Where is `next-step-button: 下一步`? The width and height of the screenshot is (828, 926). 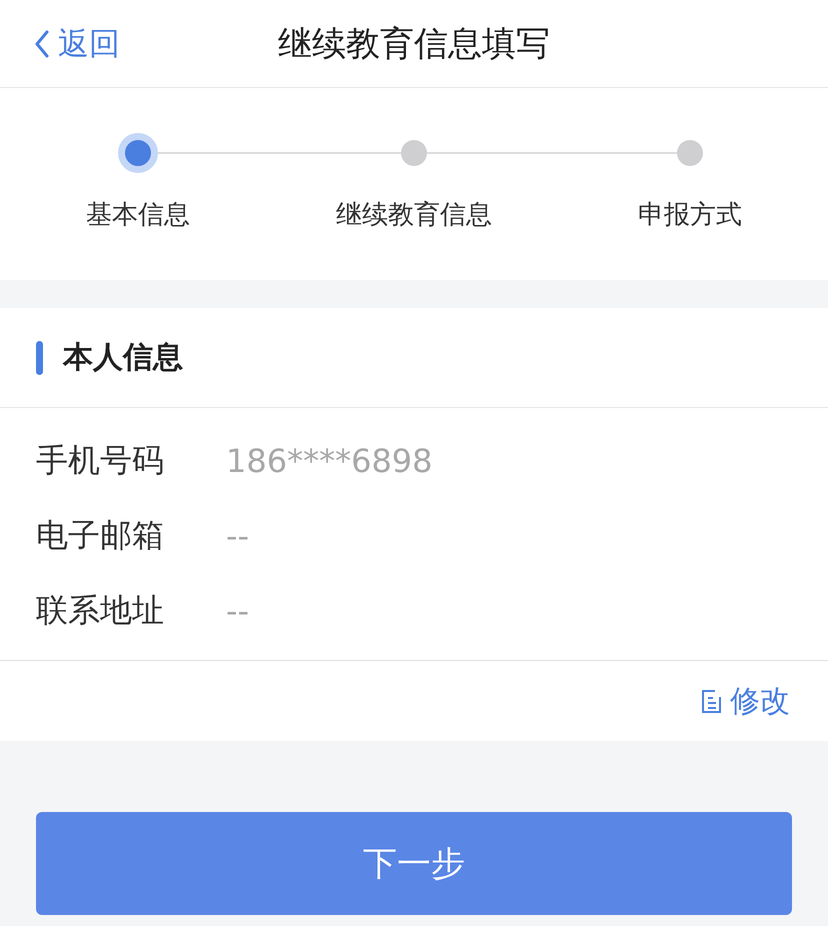 next-step-button: 下一步 is located at coordinates (414, 863).